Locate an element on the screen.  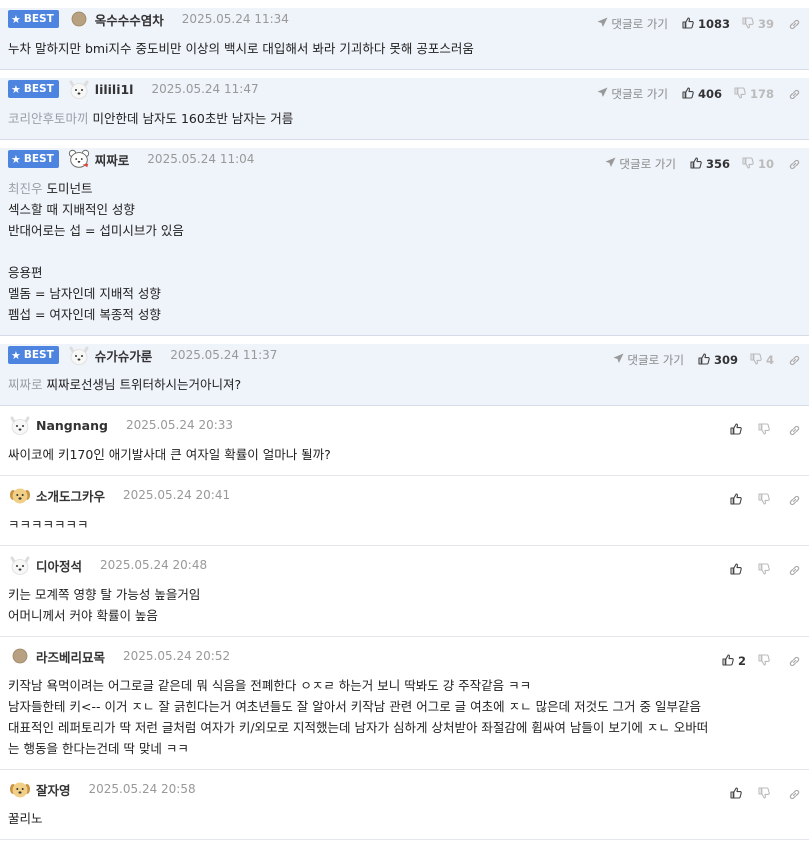
mention-name: 찌짜로 is located at coordinates (25, 384).